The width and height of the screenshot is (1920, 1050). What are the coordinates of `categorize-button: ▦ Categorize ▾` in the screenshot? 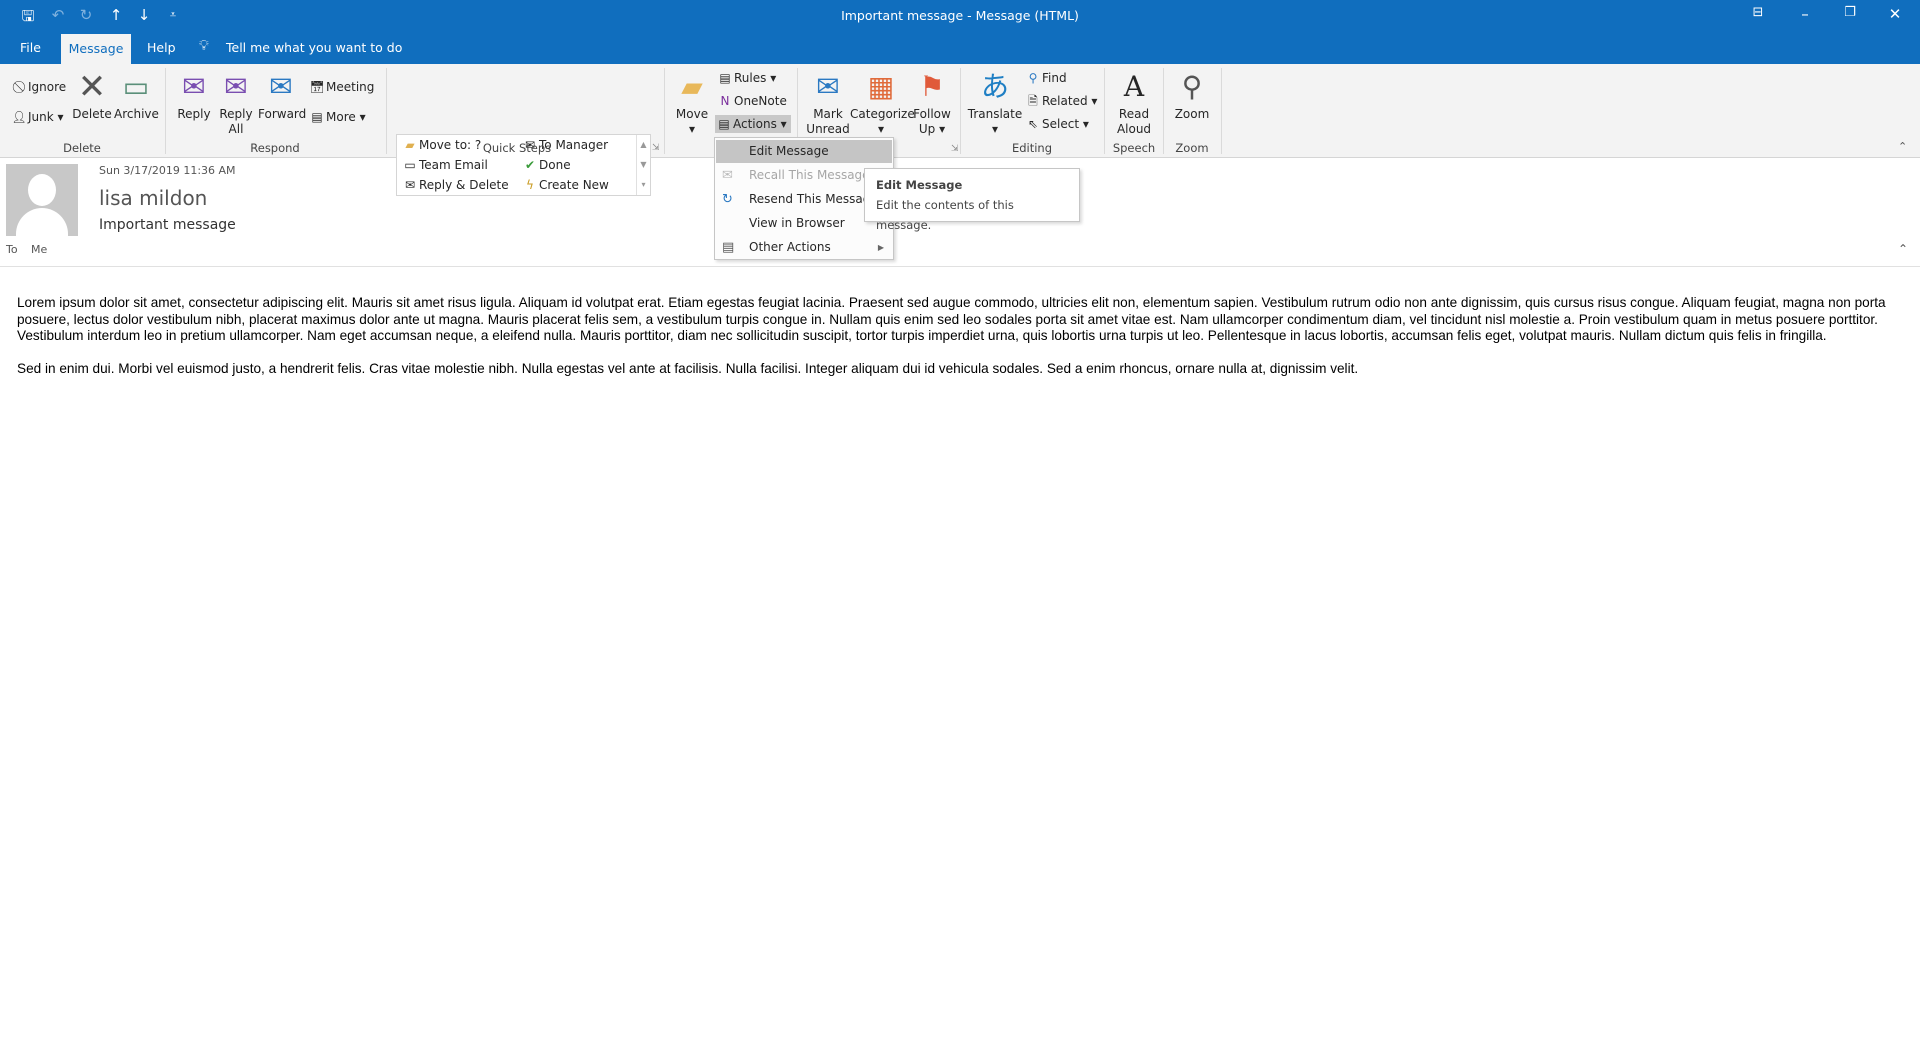 It's located at (882, 103).